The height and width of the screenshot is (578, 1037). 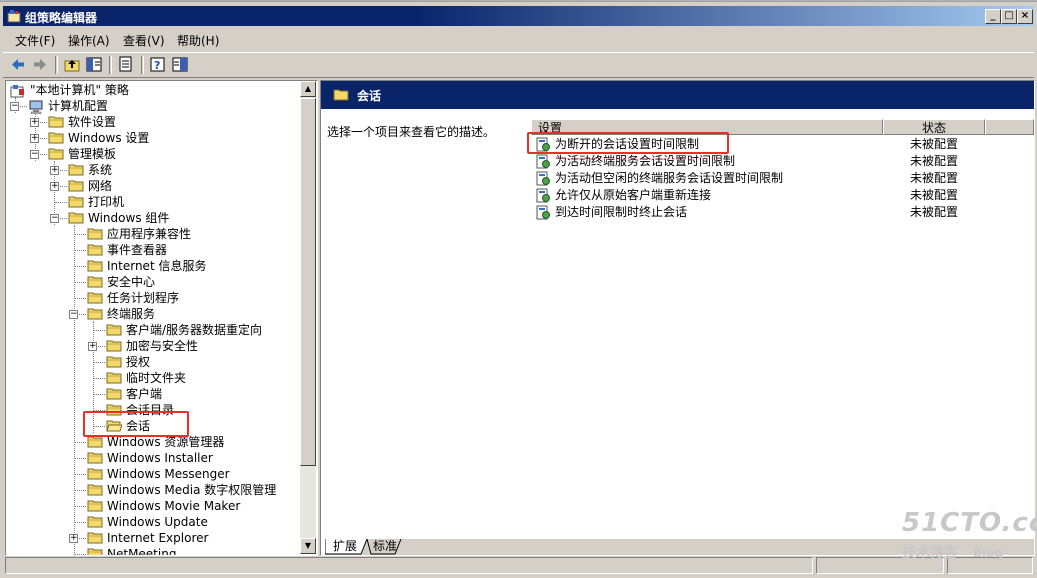 I want to click on folder-open-icon, so click(x=341, y=95).